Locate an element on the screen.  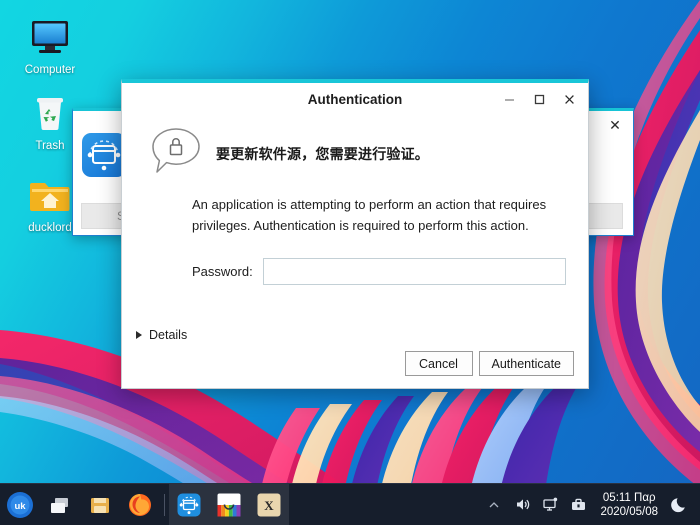
trash-icon is located at coordinates (50, 113).